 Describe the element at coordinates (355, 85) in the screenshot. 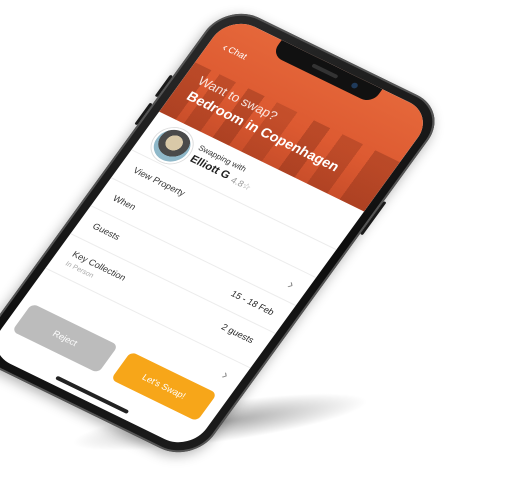

I see `camera` at that location.